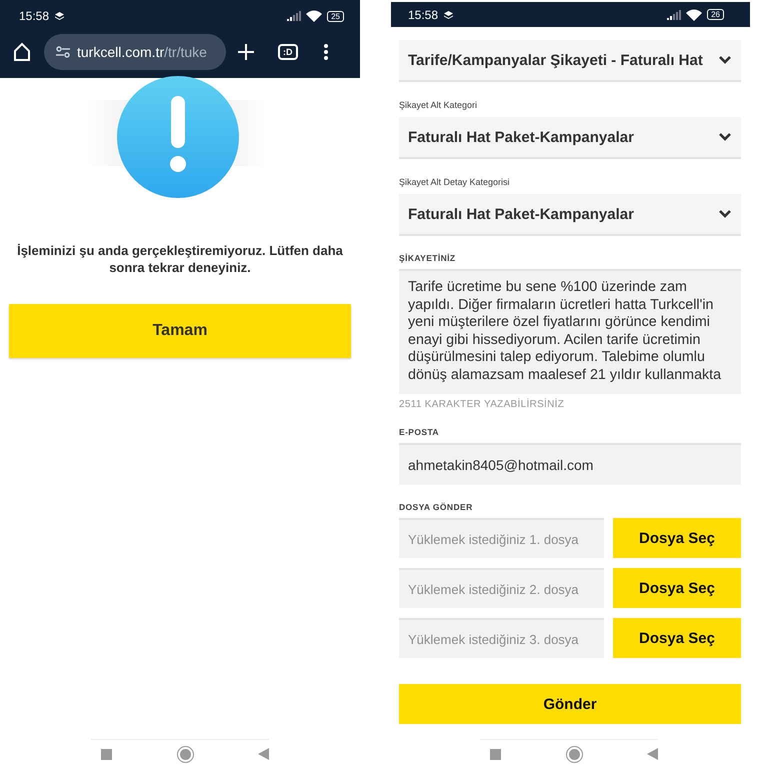 The width and height of the screenshot is (768, 768). What do you see at coordinates (501, 588) in the screenshot?
I see `file-field: Yüklemek istediğiniz 2. dosya` at bounding box center [501, 588].